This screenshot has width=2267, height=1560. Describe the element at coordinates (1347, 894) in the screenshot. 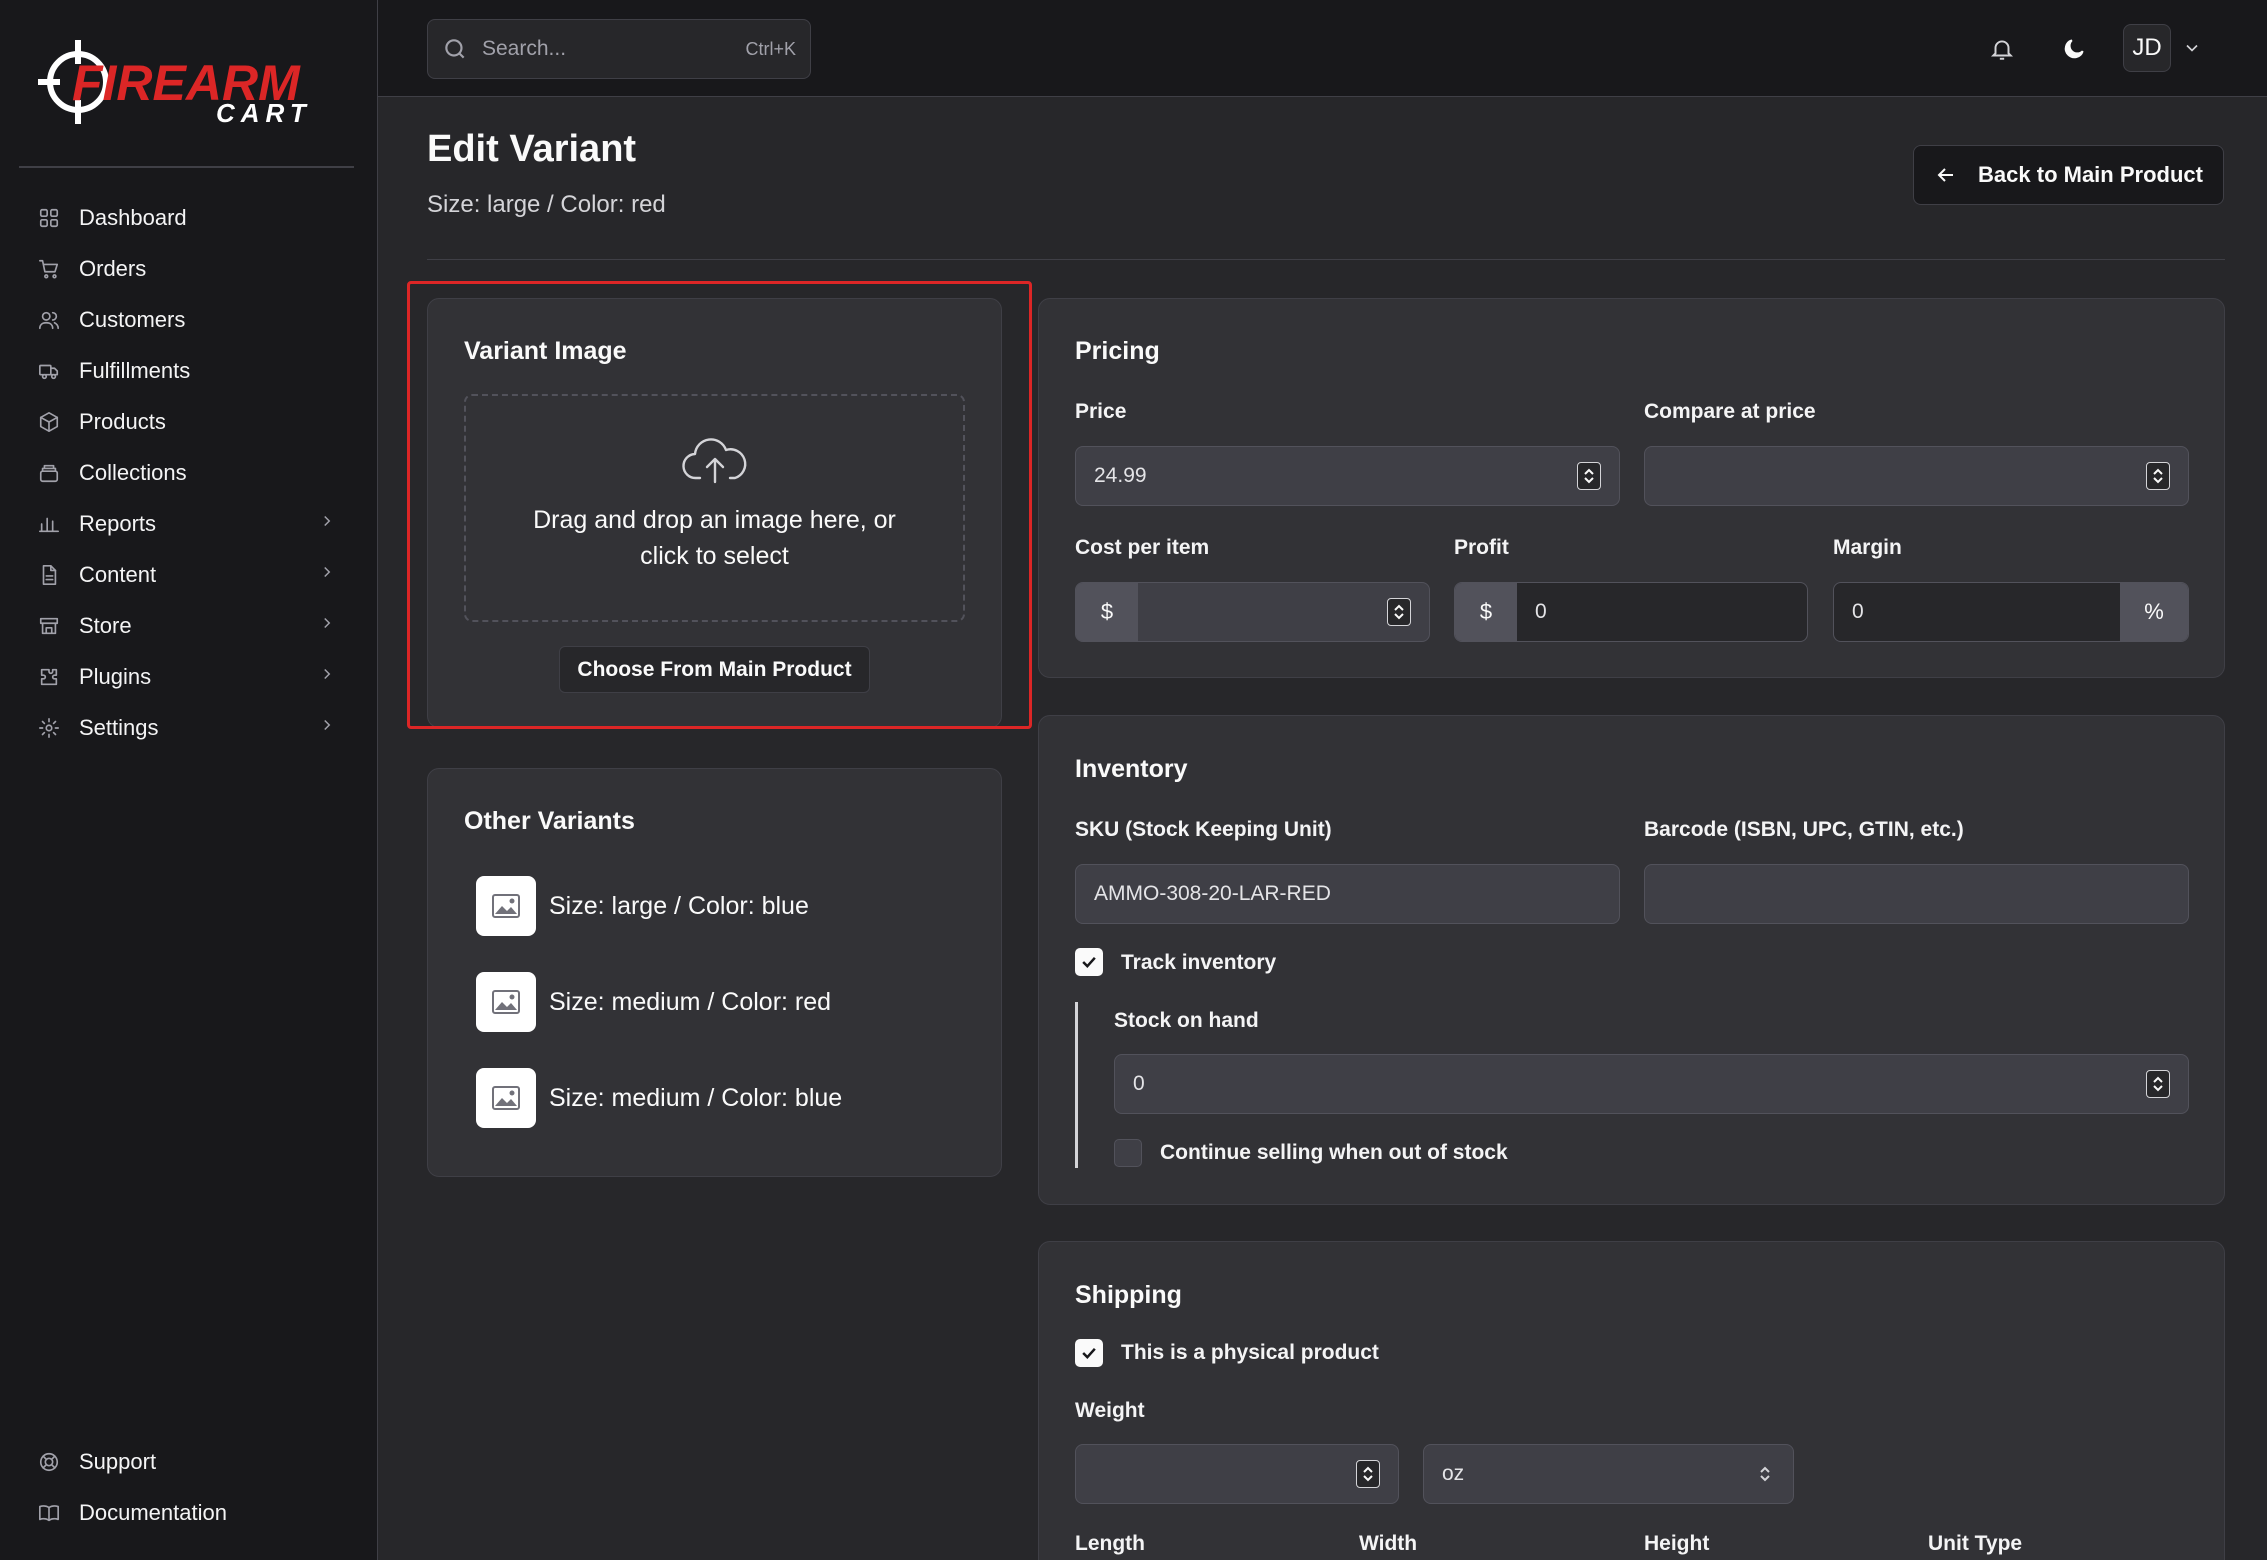

I see `sku-input: AMMO-308-20-LAR-RED` at that location.